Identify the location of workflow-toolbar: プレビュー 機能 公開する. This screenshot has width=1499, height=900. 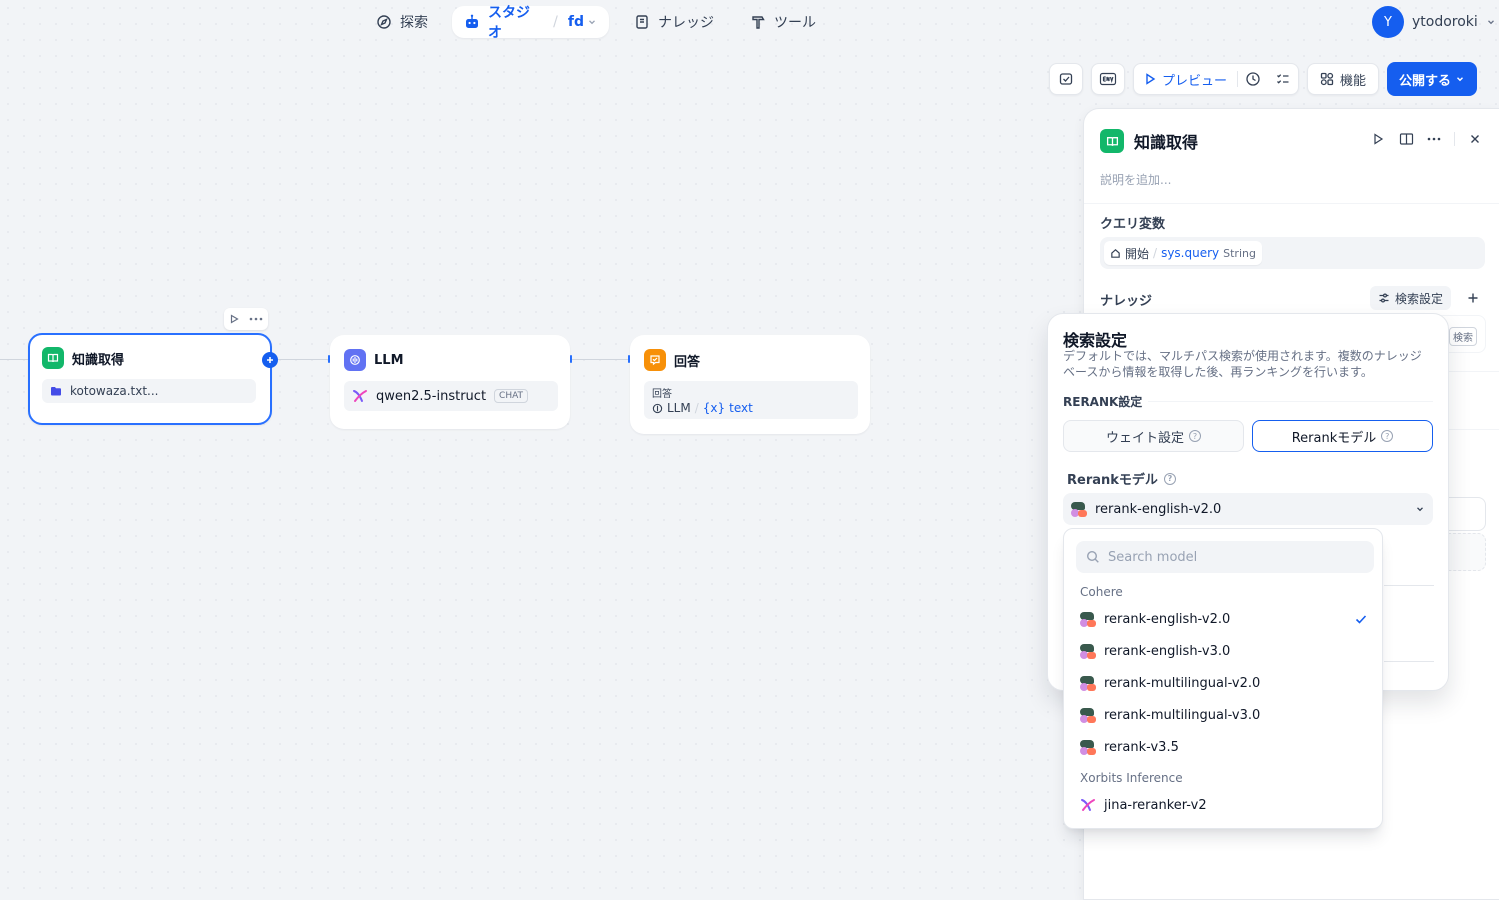
(1263, 79).